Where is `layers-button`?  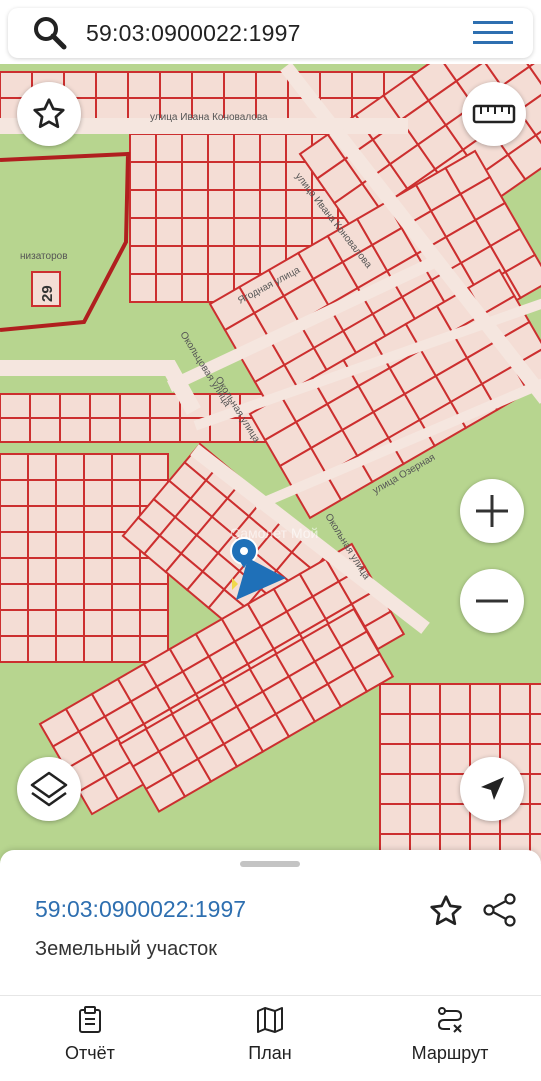 layers-button is located at coordinates (49, 789).